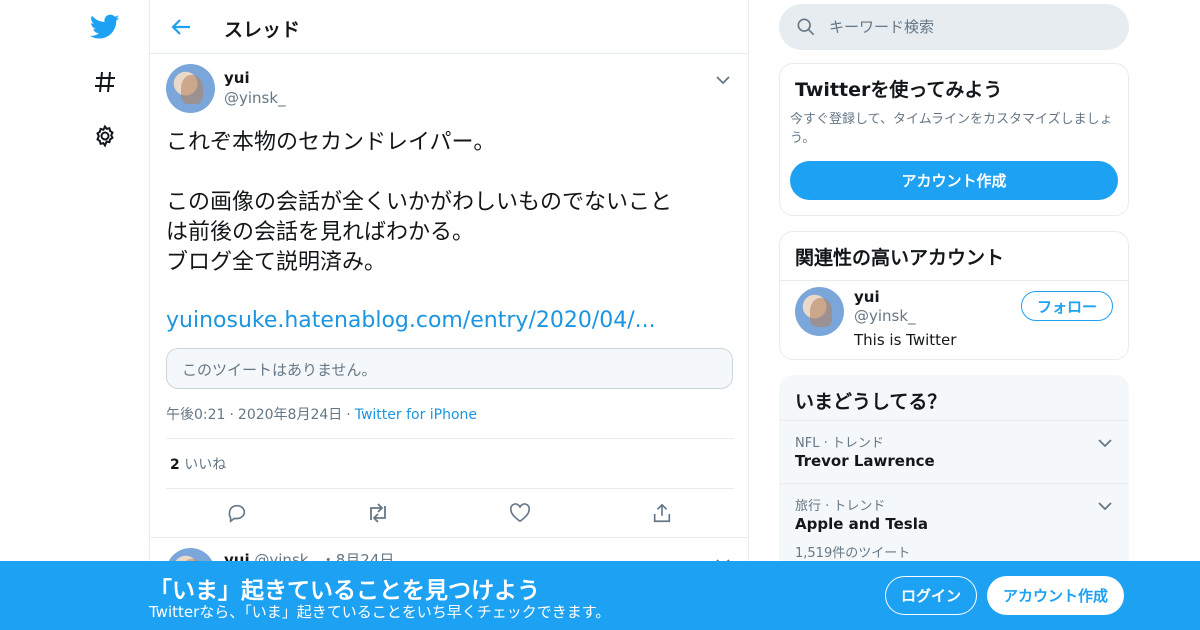  I want to click on search-input, so click(969, 27).